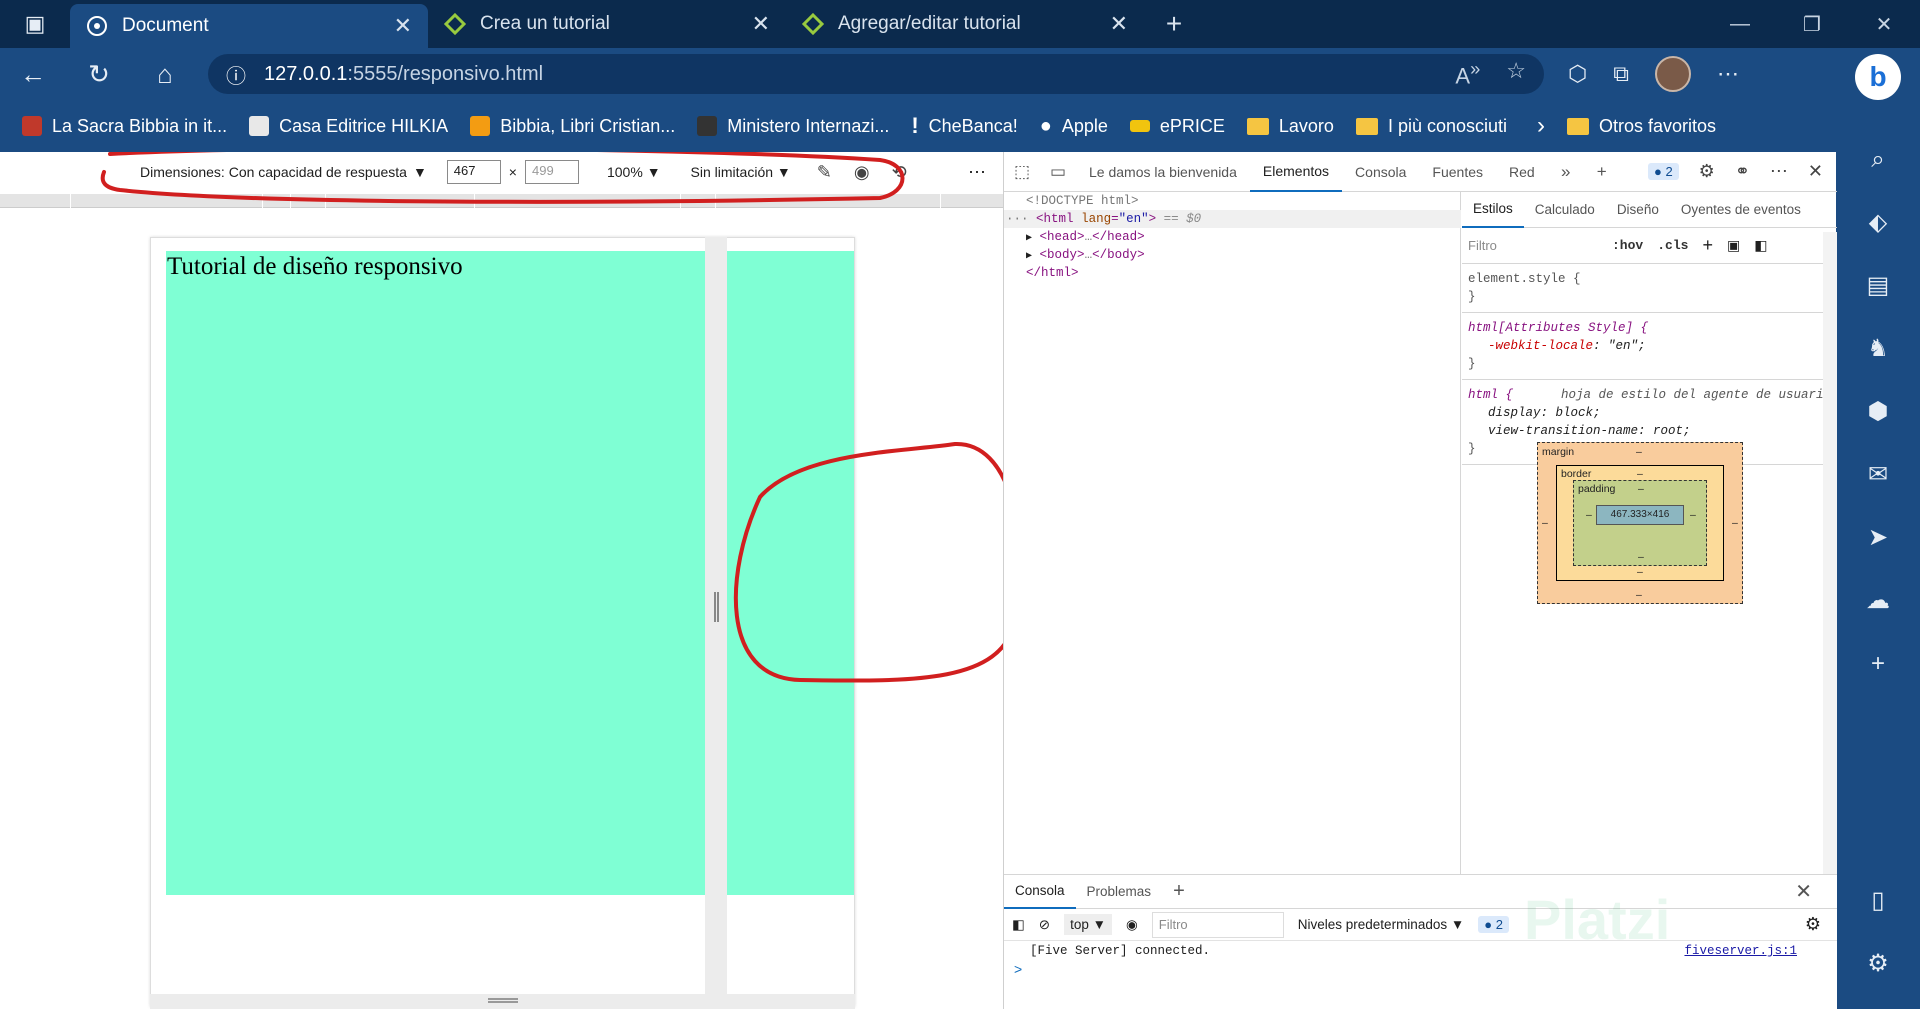 This screenshot has width=1920, height=1009. I want to click on chess-icon: ♞, so click(1878, 348).